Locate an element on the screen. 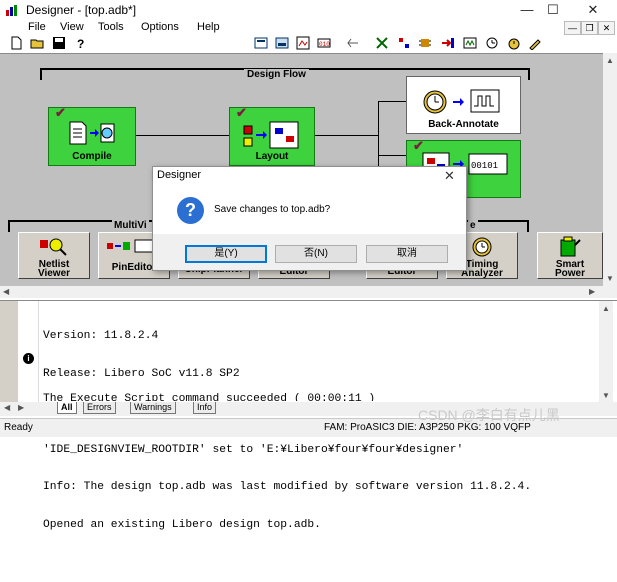 Image resolution: width=617 pixels, height=582 pixels. menu-file: File is located at coordinates (37, 27).